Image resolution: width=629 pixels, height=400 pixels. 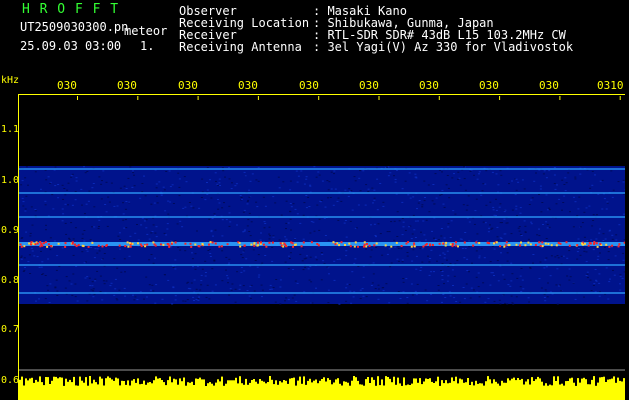 What do you see at coordinates (322, 217) in the screenshot?
I see `signal-line` at bounding box center [322, 217].